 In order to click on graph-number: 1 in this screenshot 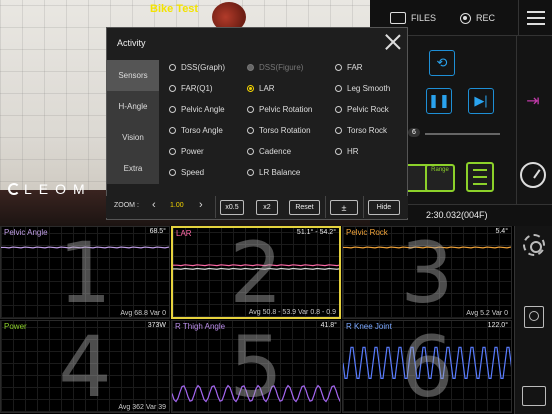, I will do `click(85, 272)`.